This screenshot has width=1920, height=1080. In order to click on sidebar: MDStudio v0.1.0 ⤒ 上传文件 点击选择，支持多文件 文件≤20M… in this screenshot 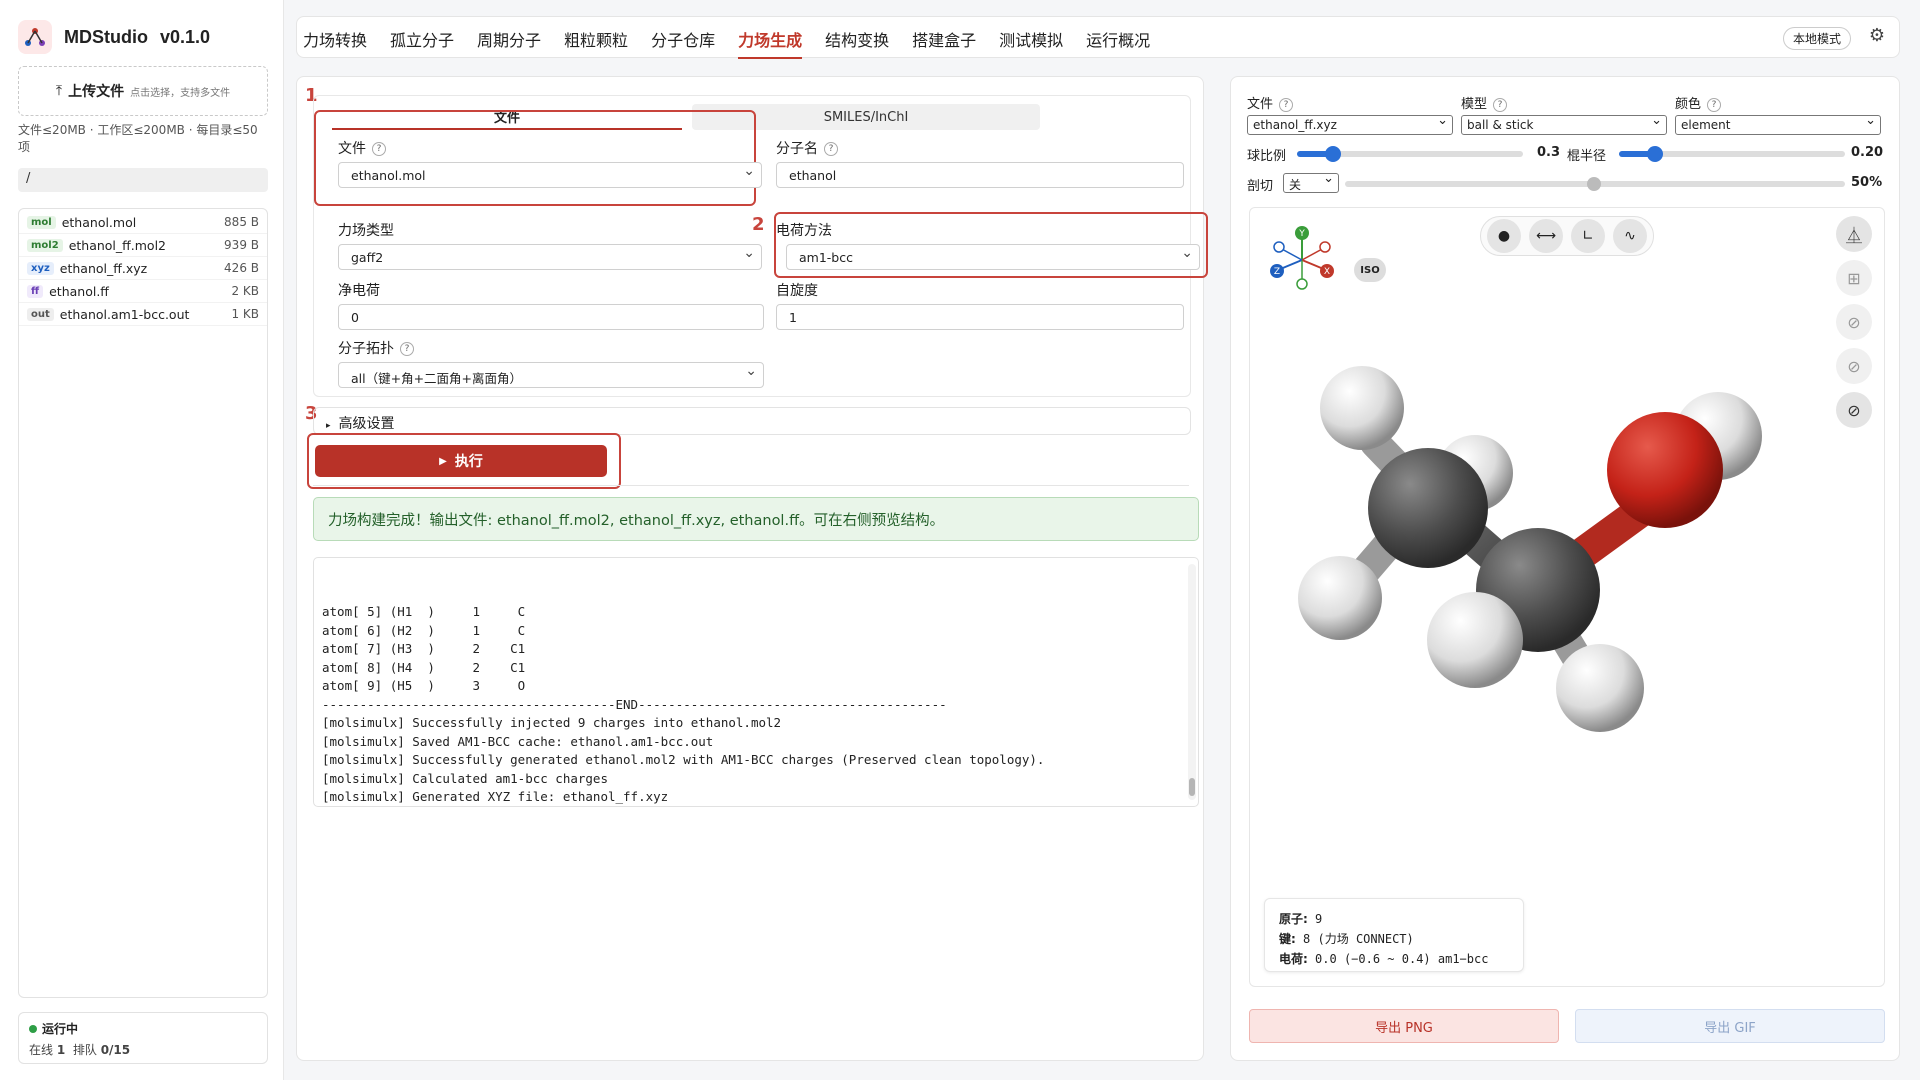, I will do `click(142, 540)`.